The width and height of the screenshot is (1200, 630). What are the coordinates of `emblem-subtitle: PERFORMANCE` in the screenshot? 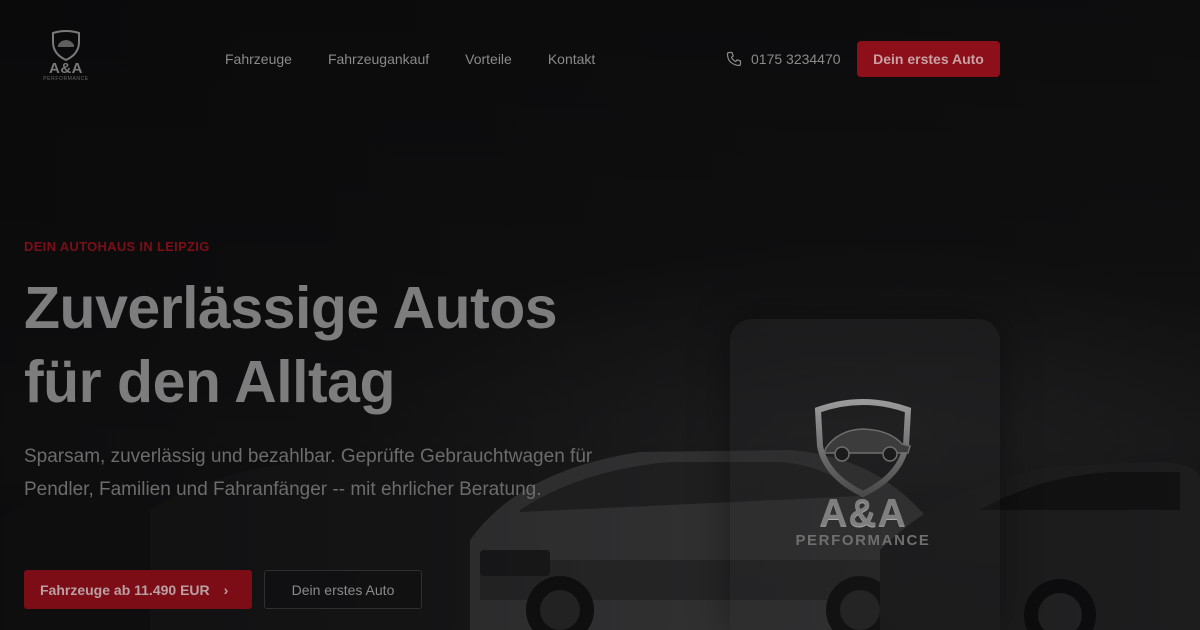 It's located at (863, 540).